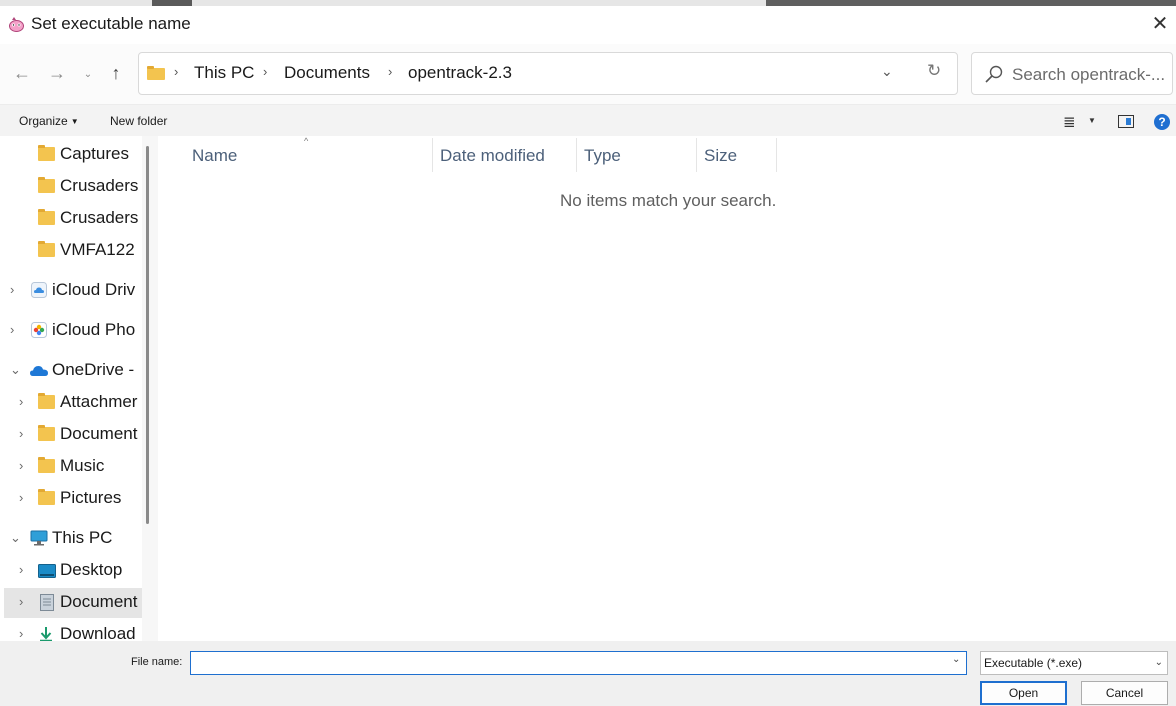 The image size is (1176, 706). I want to click on sidebar-item-attachments: › Attachmer, so click(71, 403).